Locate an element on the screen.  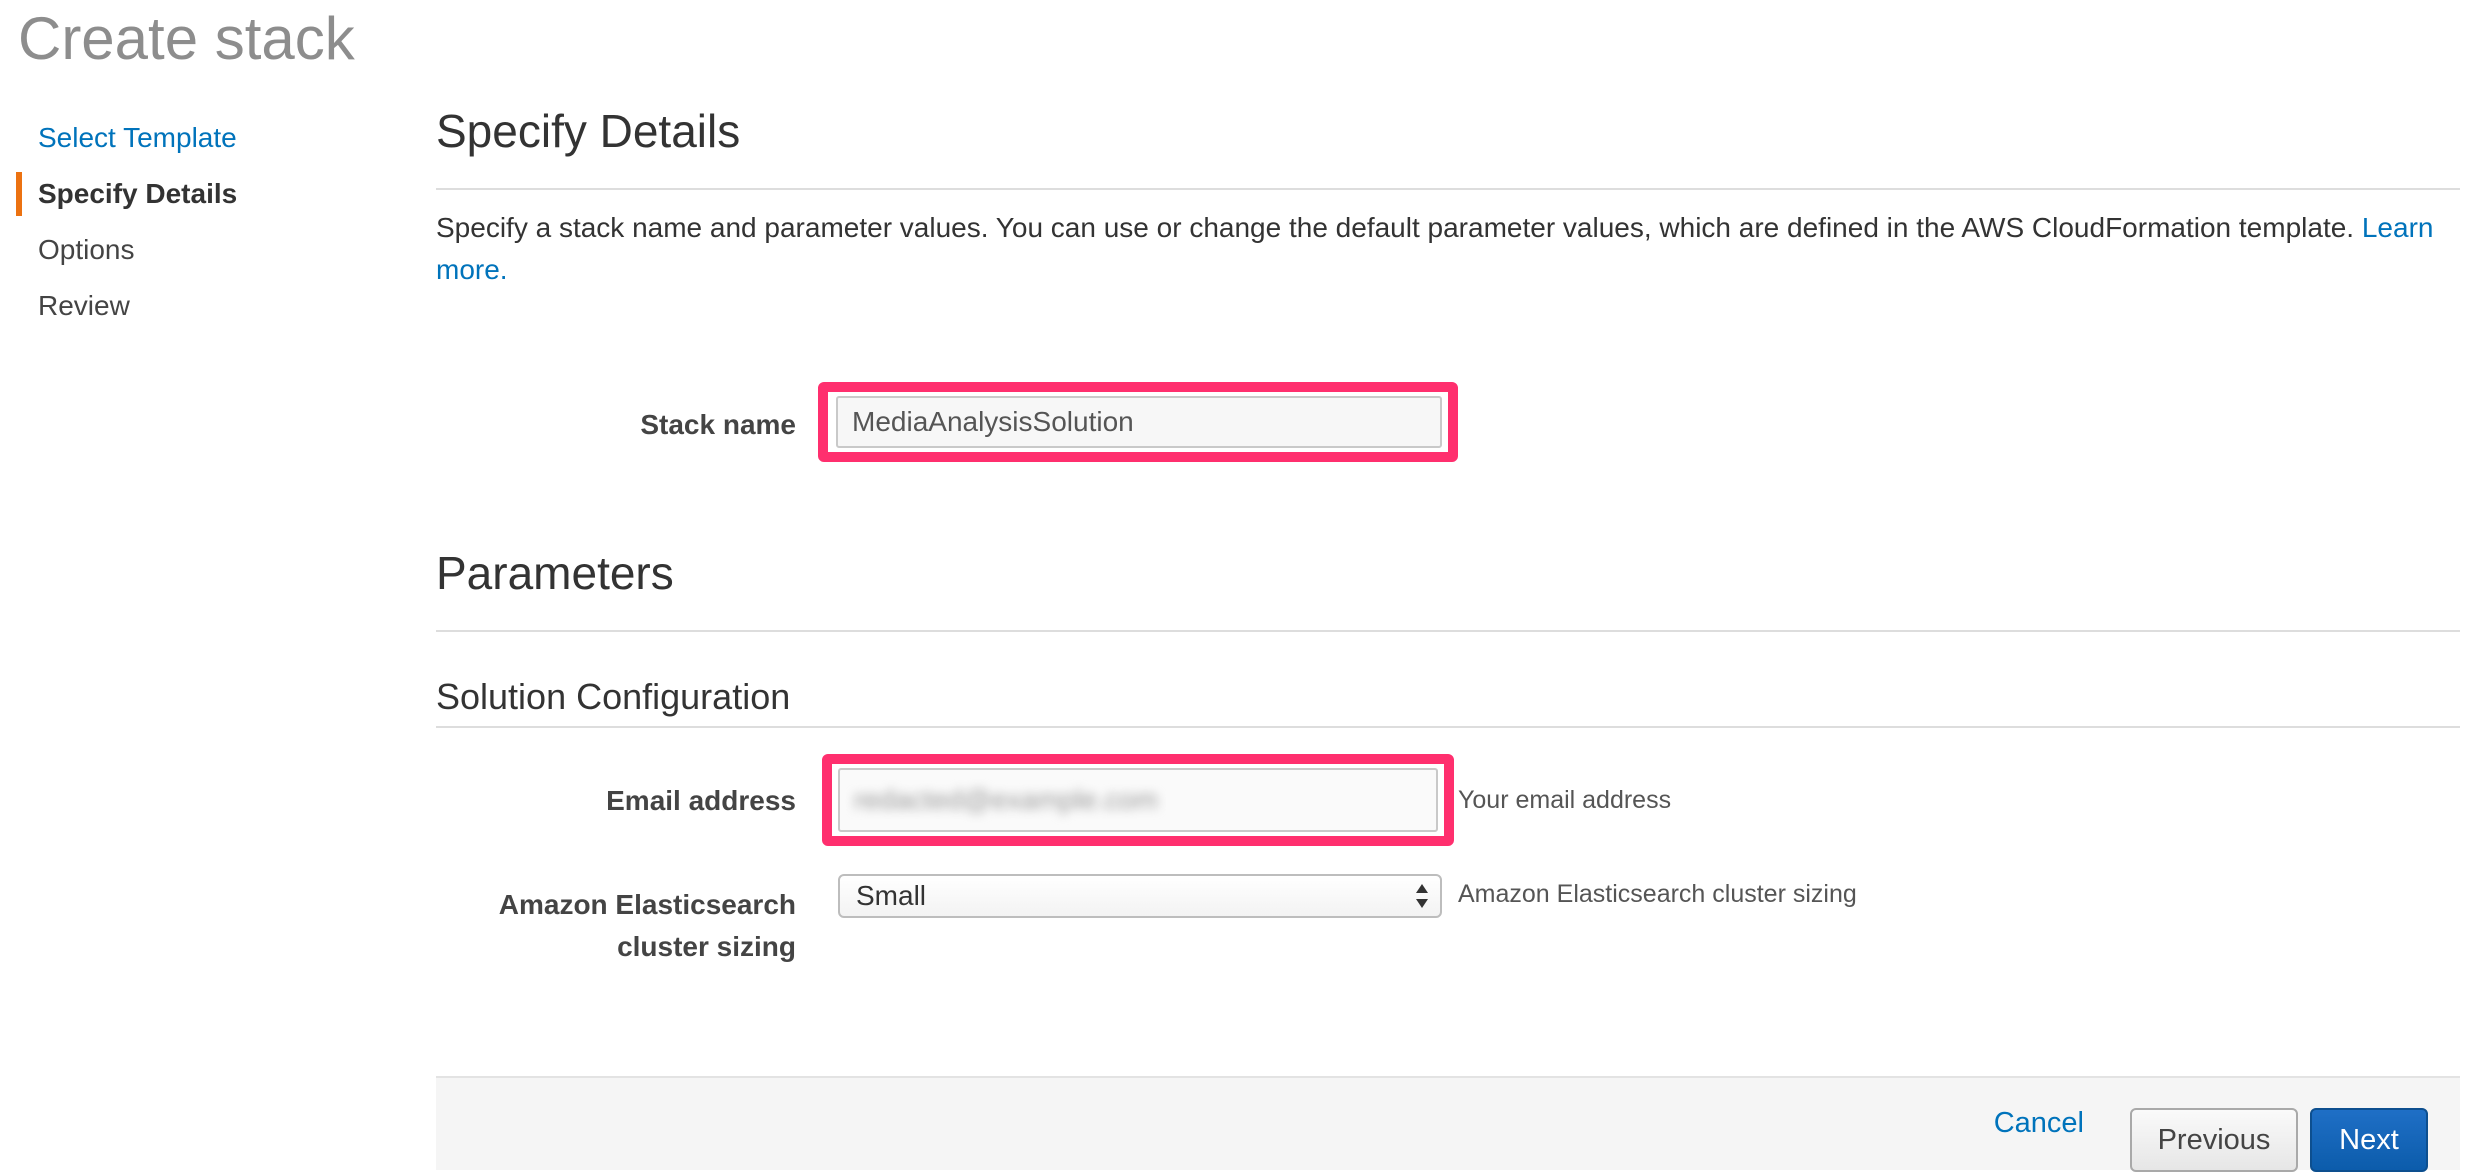
up-down-arrows-icon is located at coordinates (1422, 896).